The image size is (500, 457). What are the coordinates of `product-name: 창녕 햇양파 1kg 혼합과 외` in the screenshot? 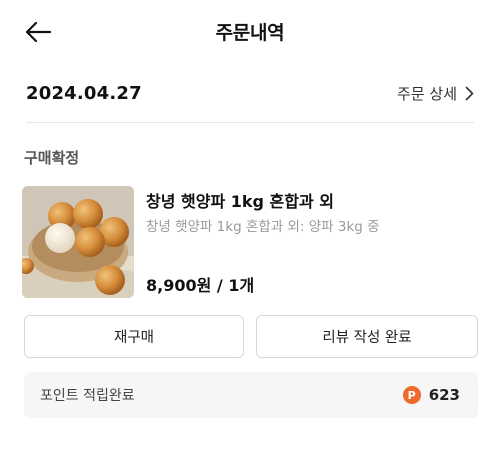 It's located at (240, 200).